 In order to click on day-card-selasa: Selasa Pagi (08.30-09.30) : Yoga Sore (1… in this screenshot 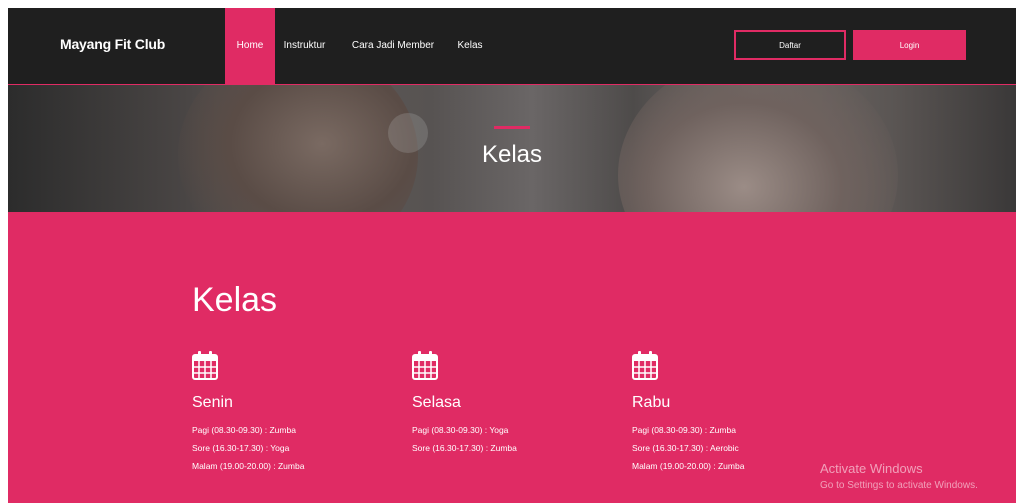, I will do `click(512, 403)`.